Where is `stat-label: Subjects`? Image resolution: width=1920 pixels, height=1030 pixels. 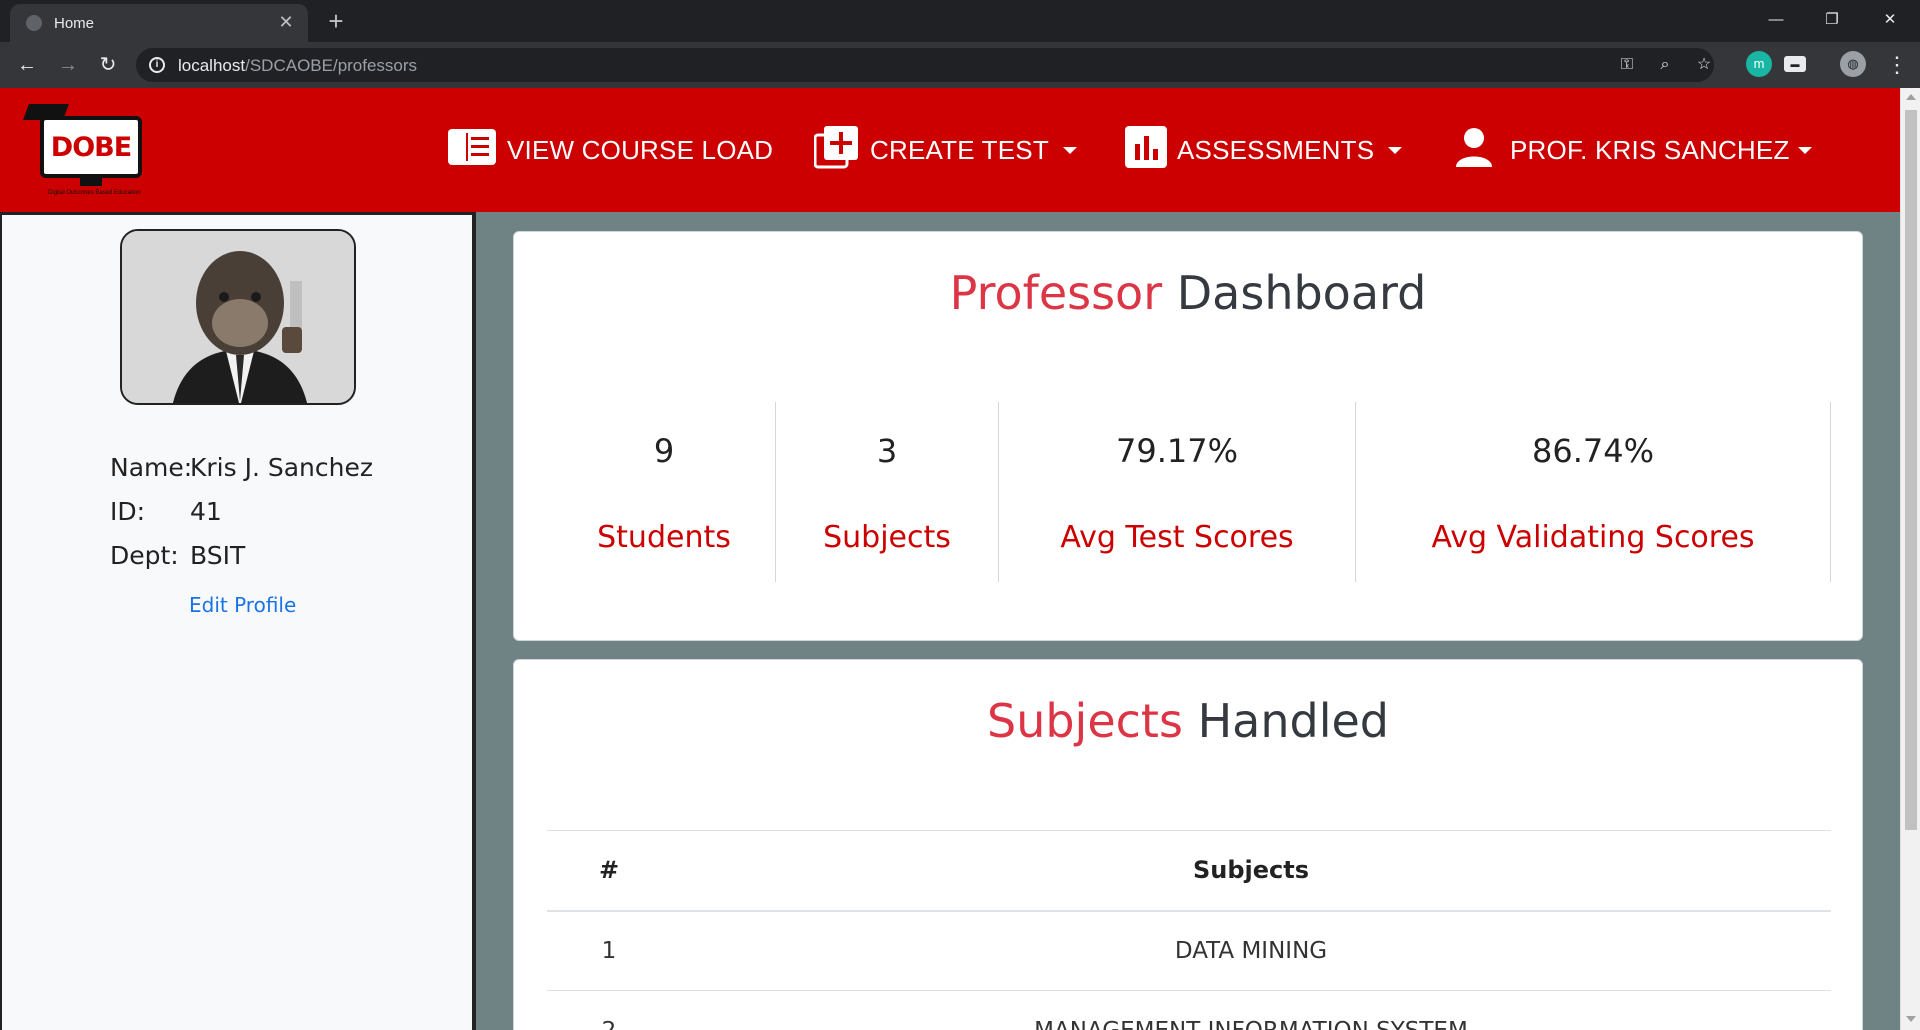
stat-label: Subjects is located at coordinates (887, 537).